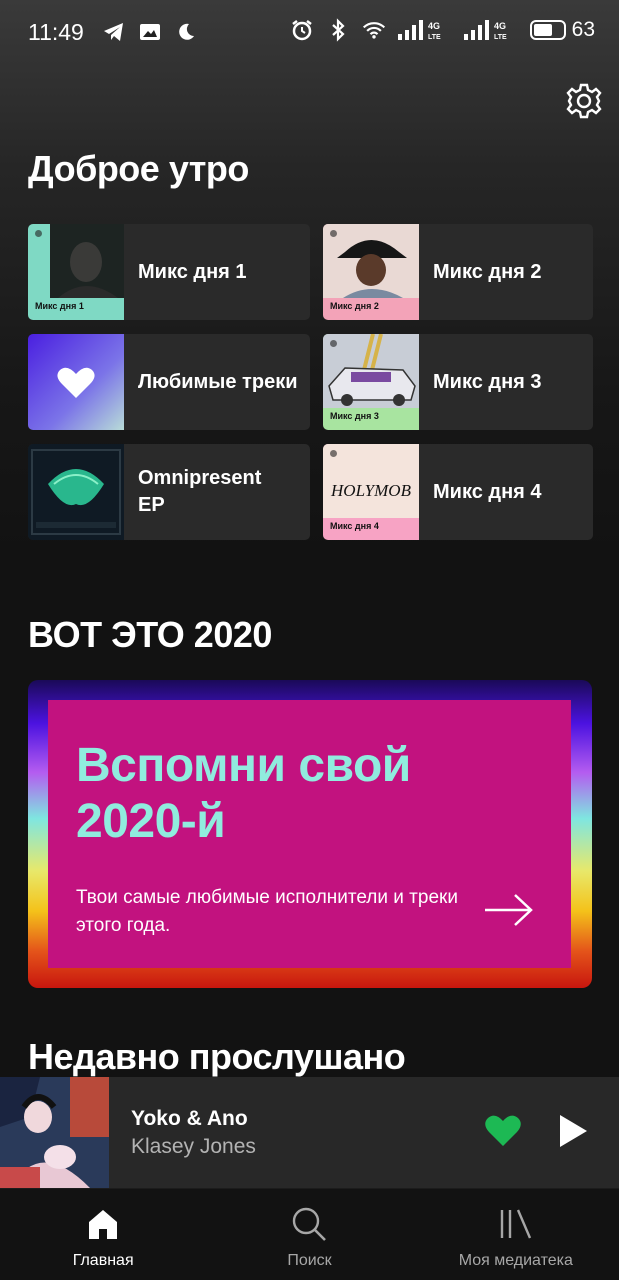  Describe the element at coordinates (150, 634) in the screenshot. I see `section-title-wrapped: ВОТ ЭТО 2020` at that location.